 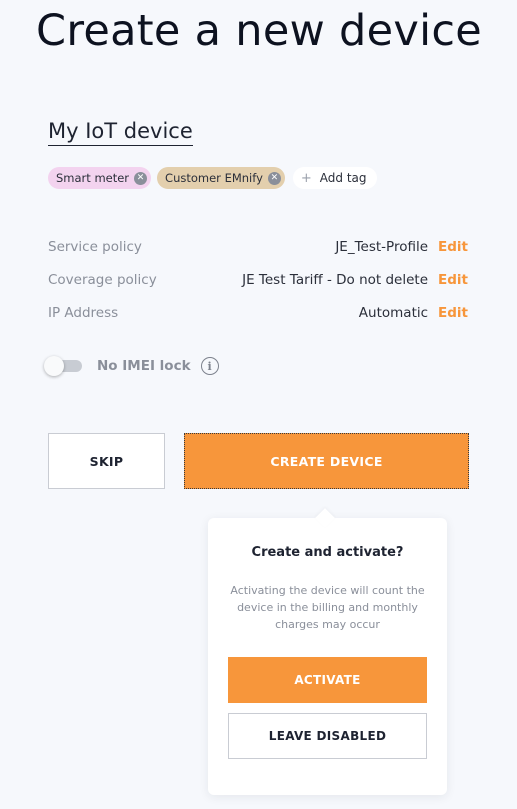 What do you see at coordinates (327, 736) in the screenshot?
I see `leave-disabled-button: LEAVE DISABLED` at bounding box center [327, 736].